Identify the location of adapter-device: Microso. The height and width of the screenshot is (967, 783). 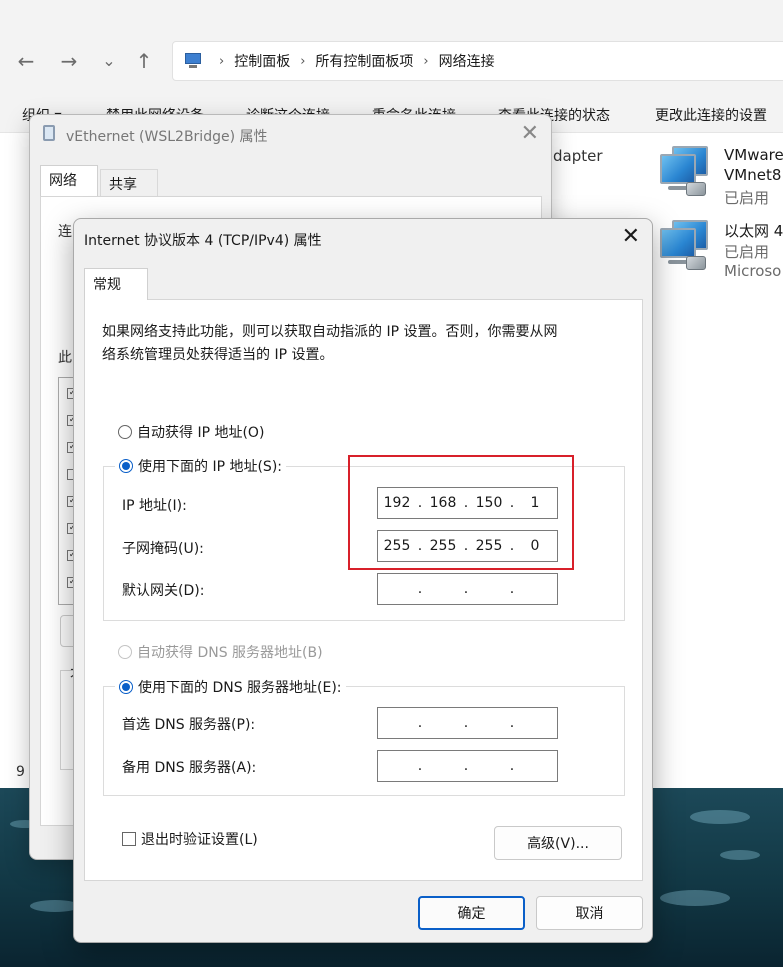
(753, 271).